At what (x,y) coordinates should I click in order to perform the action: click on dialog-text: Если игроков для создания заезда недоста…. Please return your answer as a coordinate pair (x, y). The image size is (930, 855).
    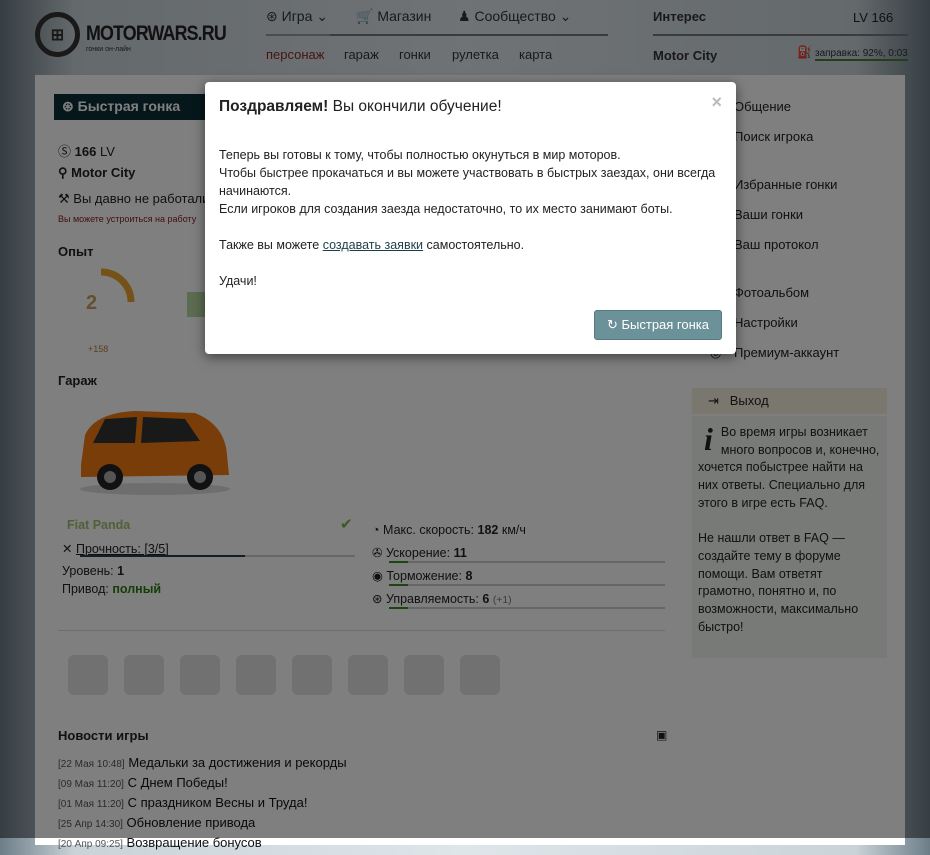
    Looking at the image, I should click on (446, 209).